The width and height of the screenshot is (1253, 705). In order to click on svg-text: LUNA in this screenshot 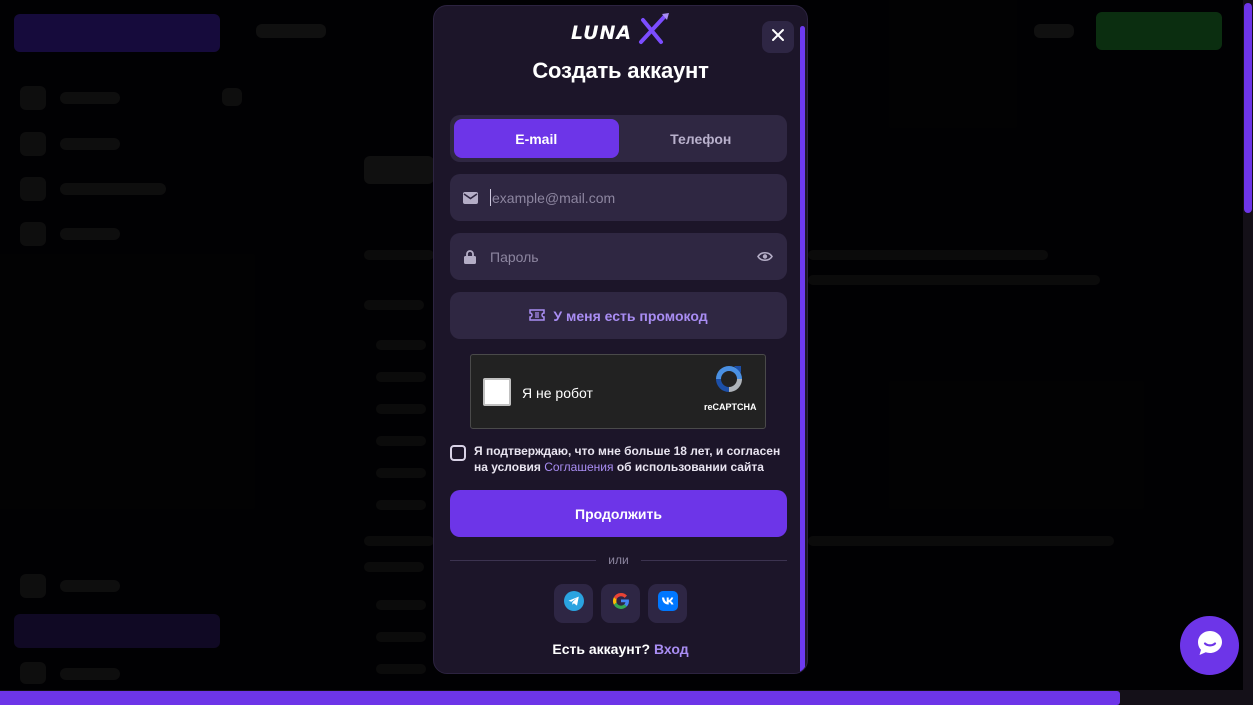, I will do `click(601, 33)`.